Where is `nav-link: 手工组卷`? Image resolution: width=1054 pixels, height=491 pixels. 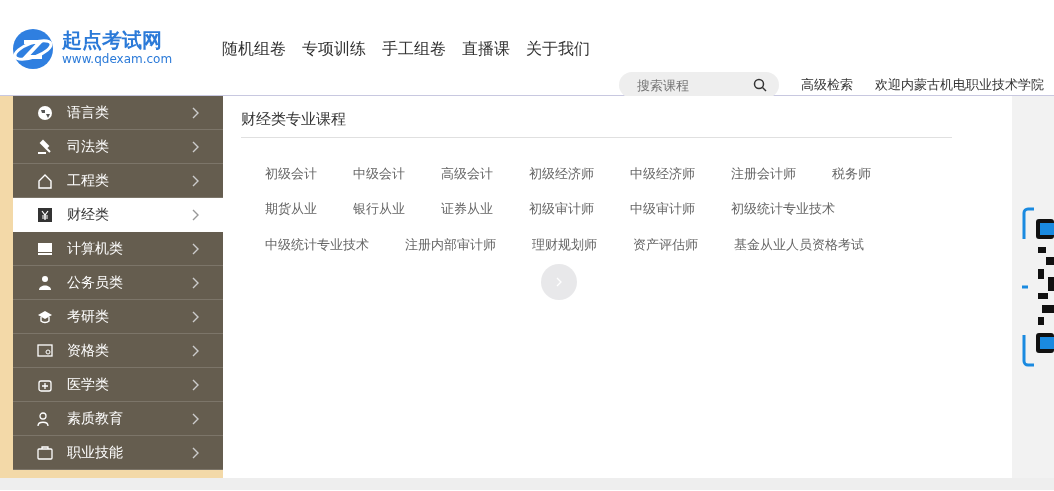
nav-link: 手工组卷 is located at coordinates (414, 49).